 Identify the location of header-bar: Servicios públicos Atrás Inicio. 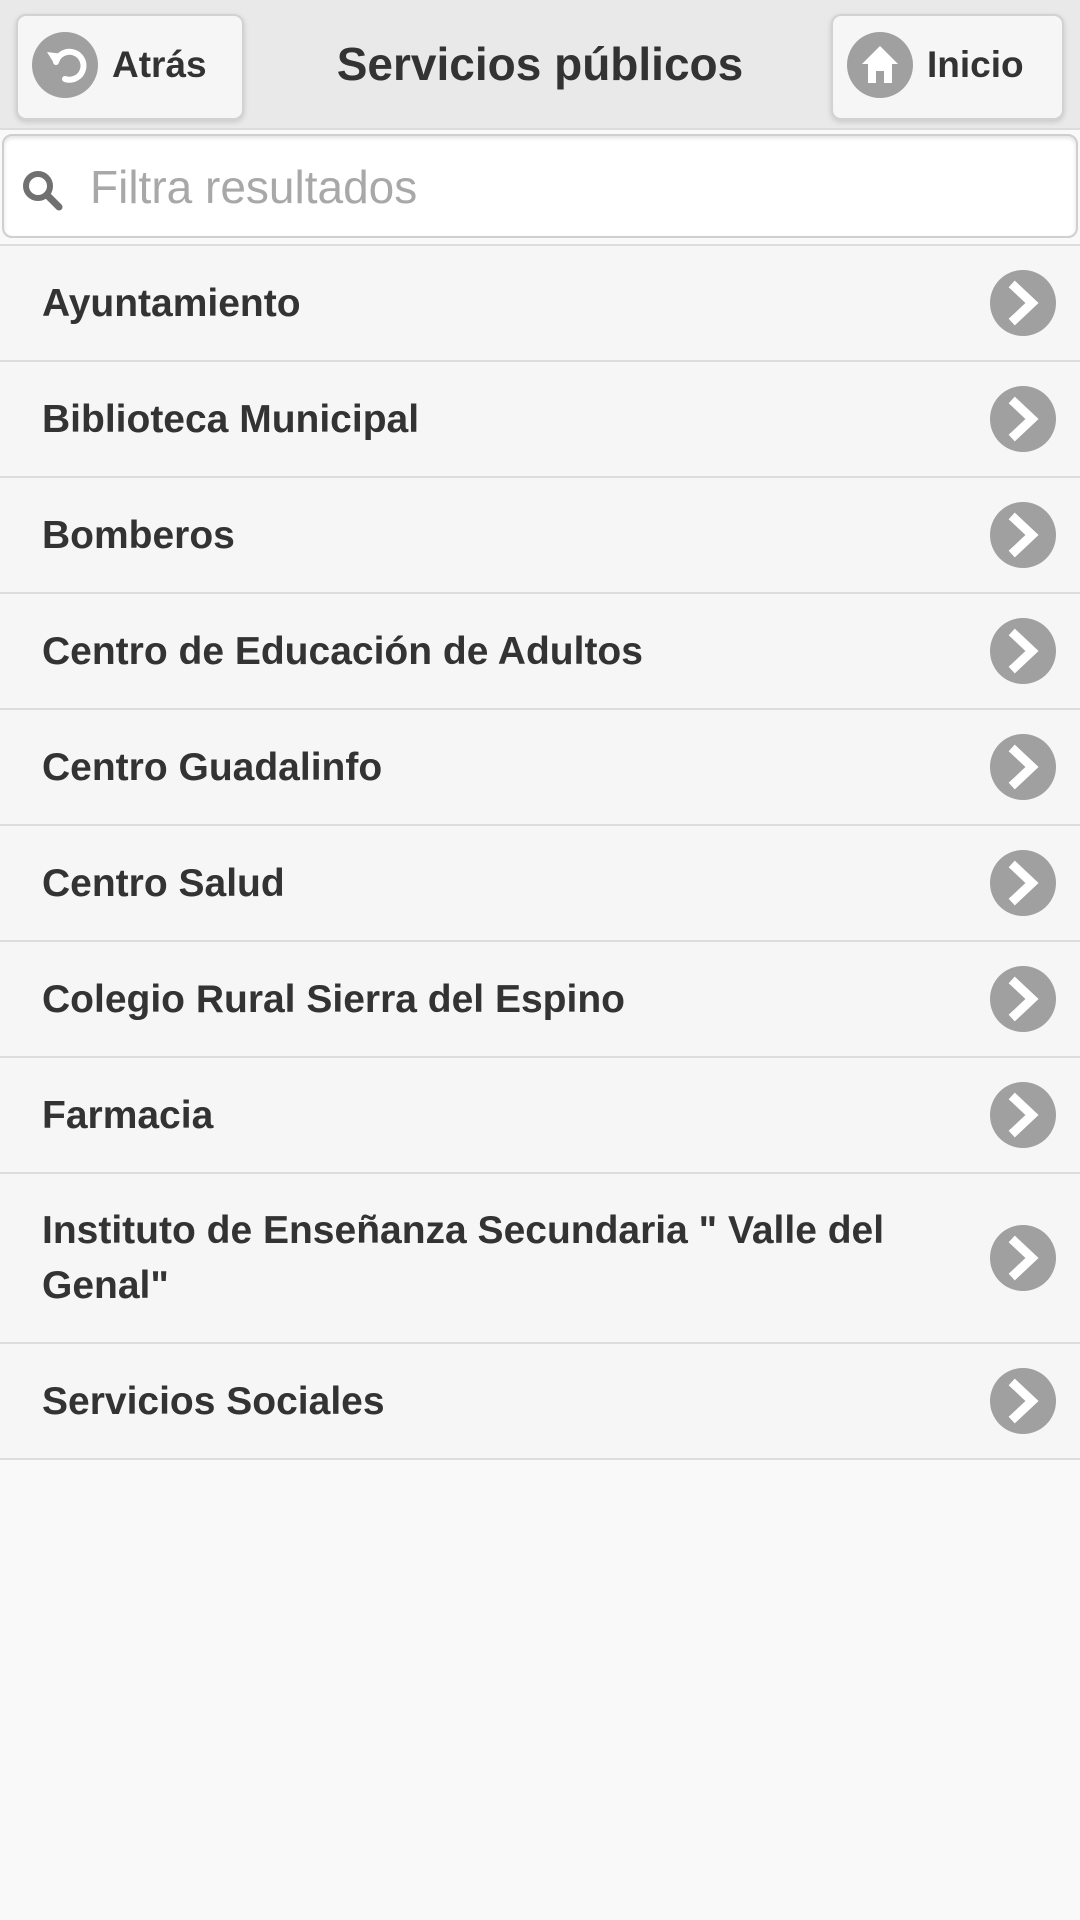
(540, 65).